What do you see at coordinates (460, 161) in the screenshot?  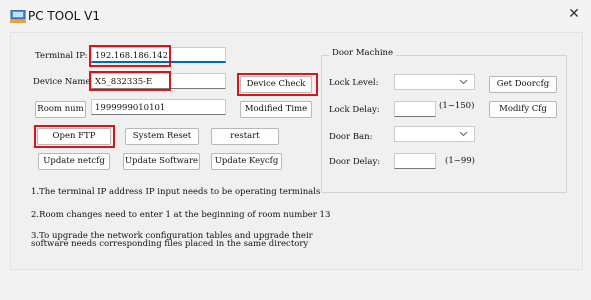 I see `door-delay-range: (1~99)` at bounding box center [460, 161].